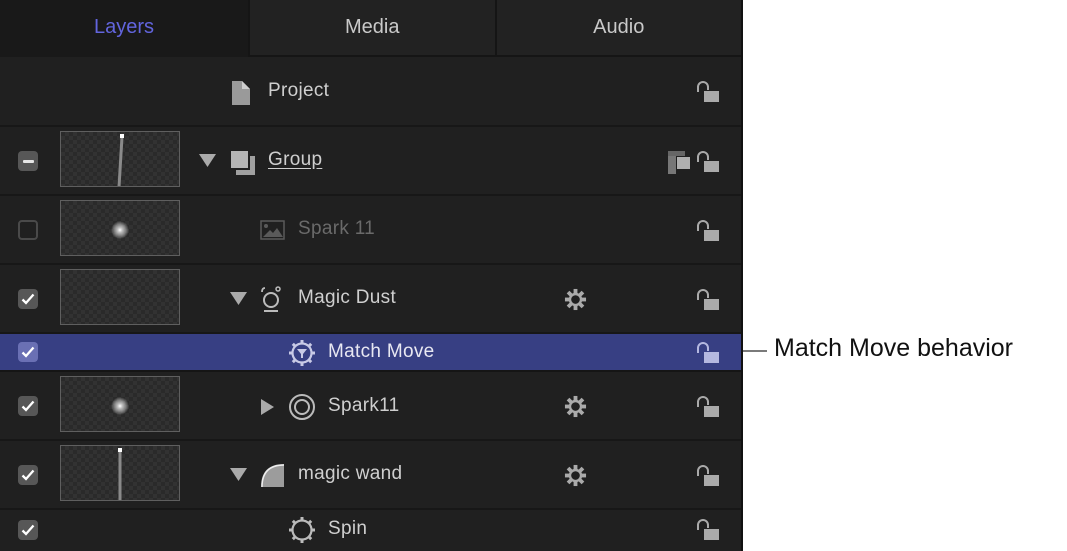 The width and height of the screenshot is (1067, 551). I want to click on layer-row-project: Project, so click(370, 92).